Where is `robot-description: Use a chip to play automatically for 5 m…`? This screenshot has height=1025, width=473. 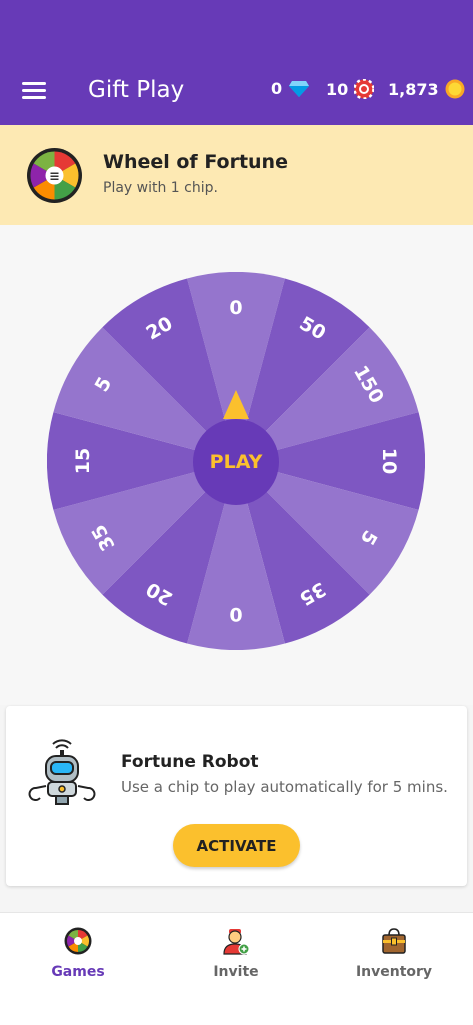
robot-description: Use a chip to play automatically for 5 m… is located at coordinates (284, 787).